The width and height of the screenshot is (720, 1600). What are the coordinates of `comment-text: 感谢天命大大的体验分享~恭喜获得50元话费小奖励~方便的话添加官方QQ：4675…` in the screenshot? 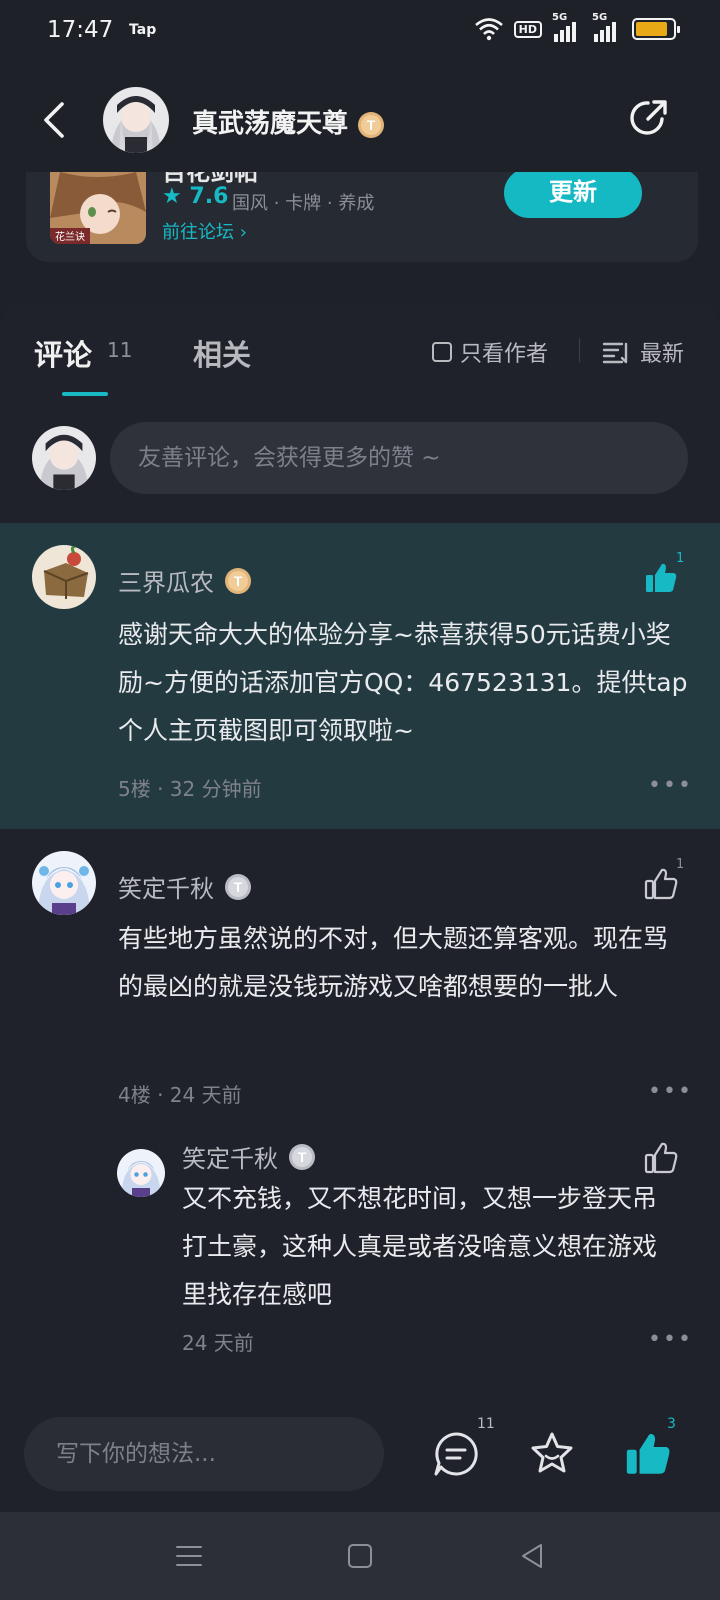 It's located at (403, 682).